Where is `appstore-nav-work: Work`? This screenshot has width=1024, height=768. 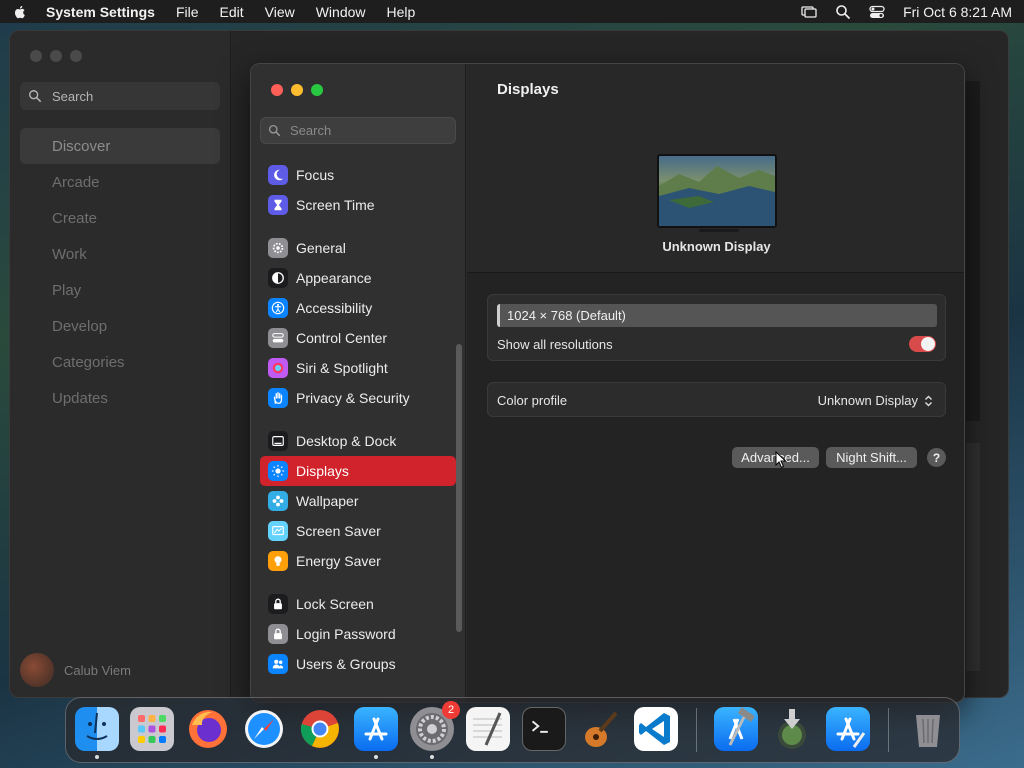 appstore-nav-work: Work is located at coordinates (120, 254).